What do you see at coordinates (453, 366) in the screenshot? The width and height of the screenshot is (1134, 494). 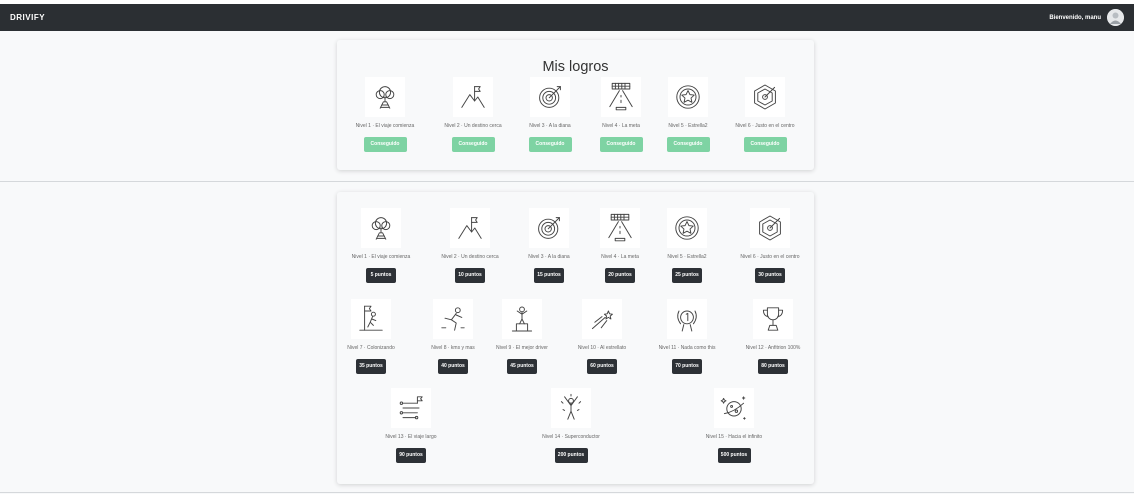 I see `points-button: 40 puntos` at bounding box center [453, 366].